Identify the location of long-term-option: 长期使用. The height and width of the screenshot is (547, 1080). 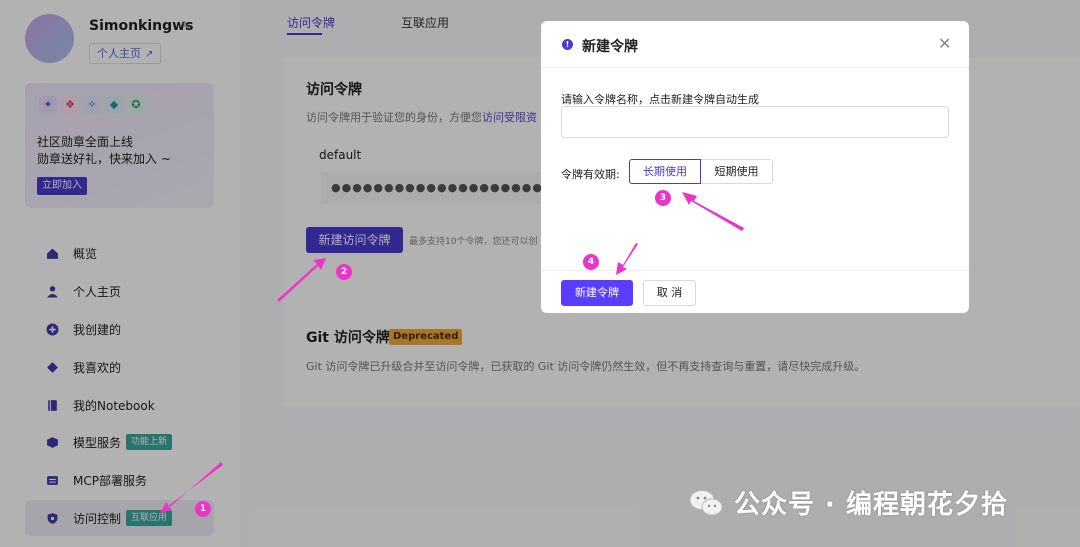
(665, 171).